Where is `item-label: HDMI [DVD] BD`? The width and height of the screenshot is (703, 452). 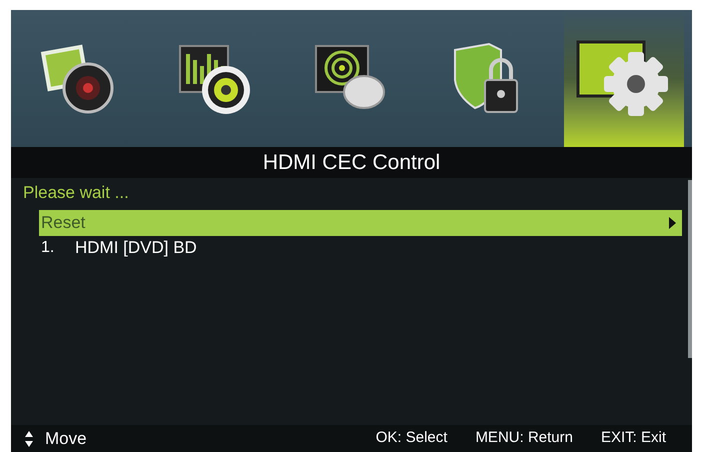 item-label: HDMI [DVD] BD is located at coordinates (136, 248).